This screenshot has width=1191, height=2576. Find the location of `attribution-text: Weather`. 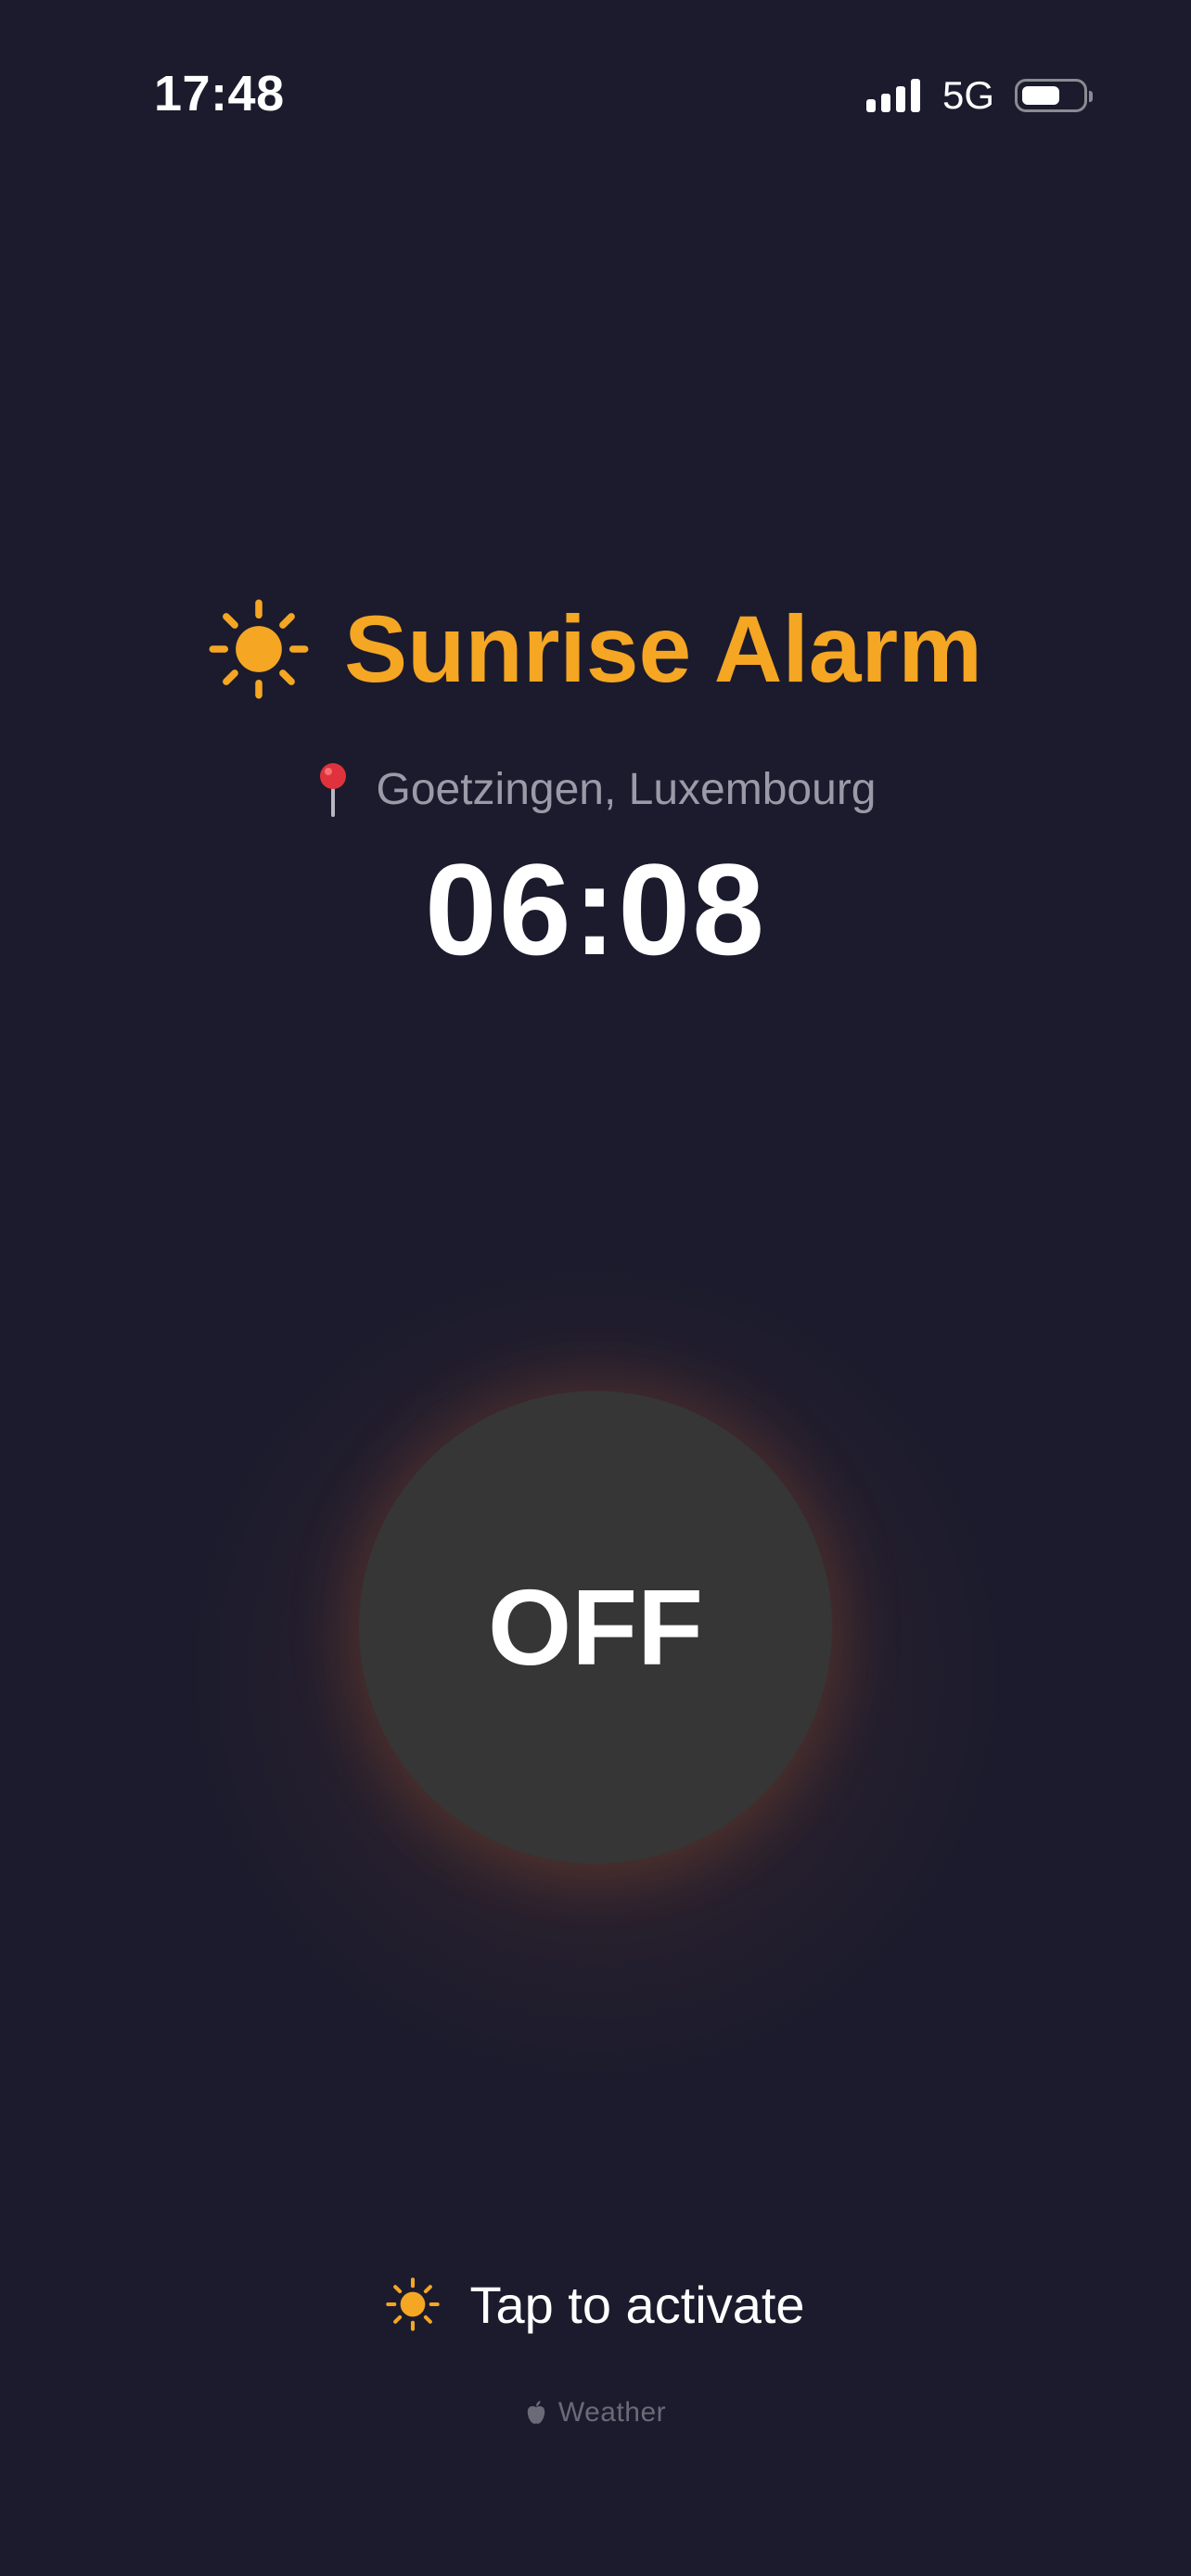

attribution-text: Weather is located at coordinates (612, 2412).